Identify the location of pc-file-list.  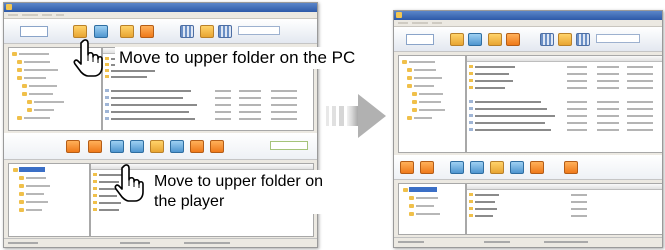
(564, 104).